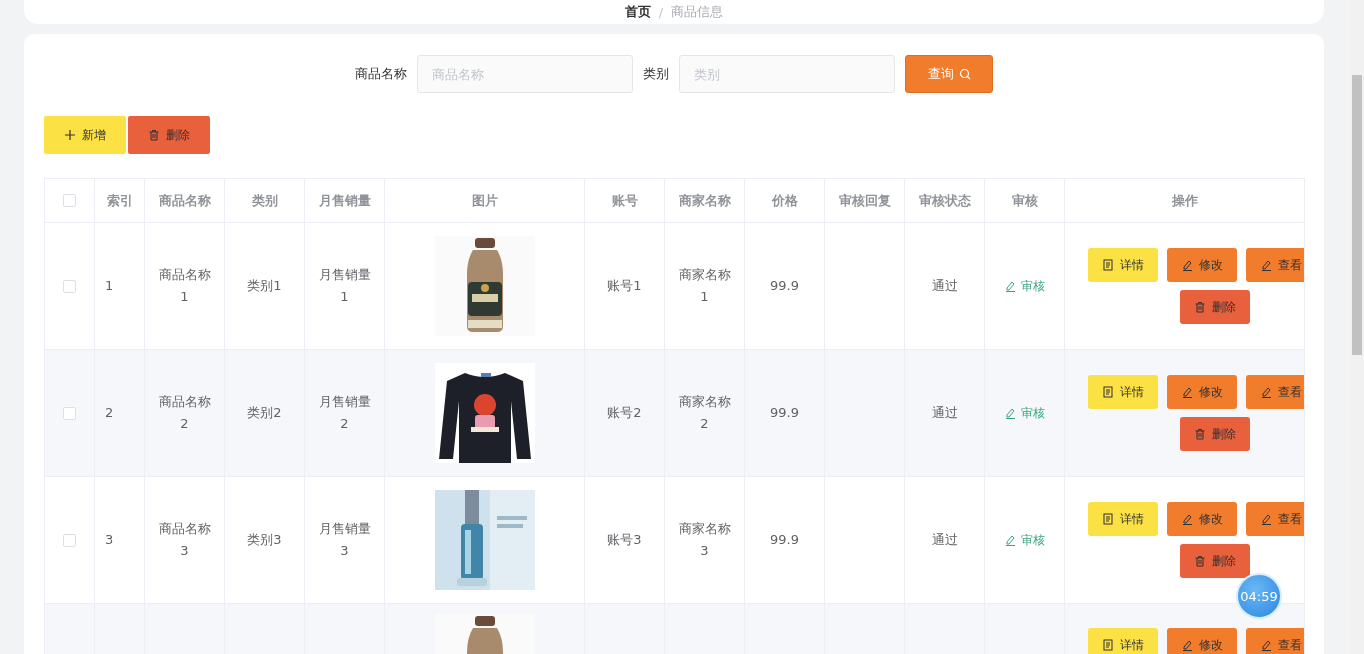 The width and height of the screenshot is (1364, 654). I want to click on table-cell-text: 商品名称2, so click(184, 413).